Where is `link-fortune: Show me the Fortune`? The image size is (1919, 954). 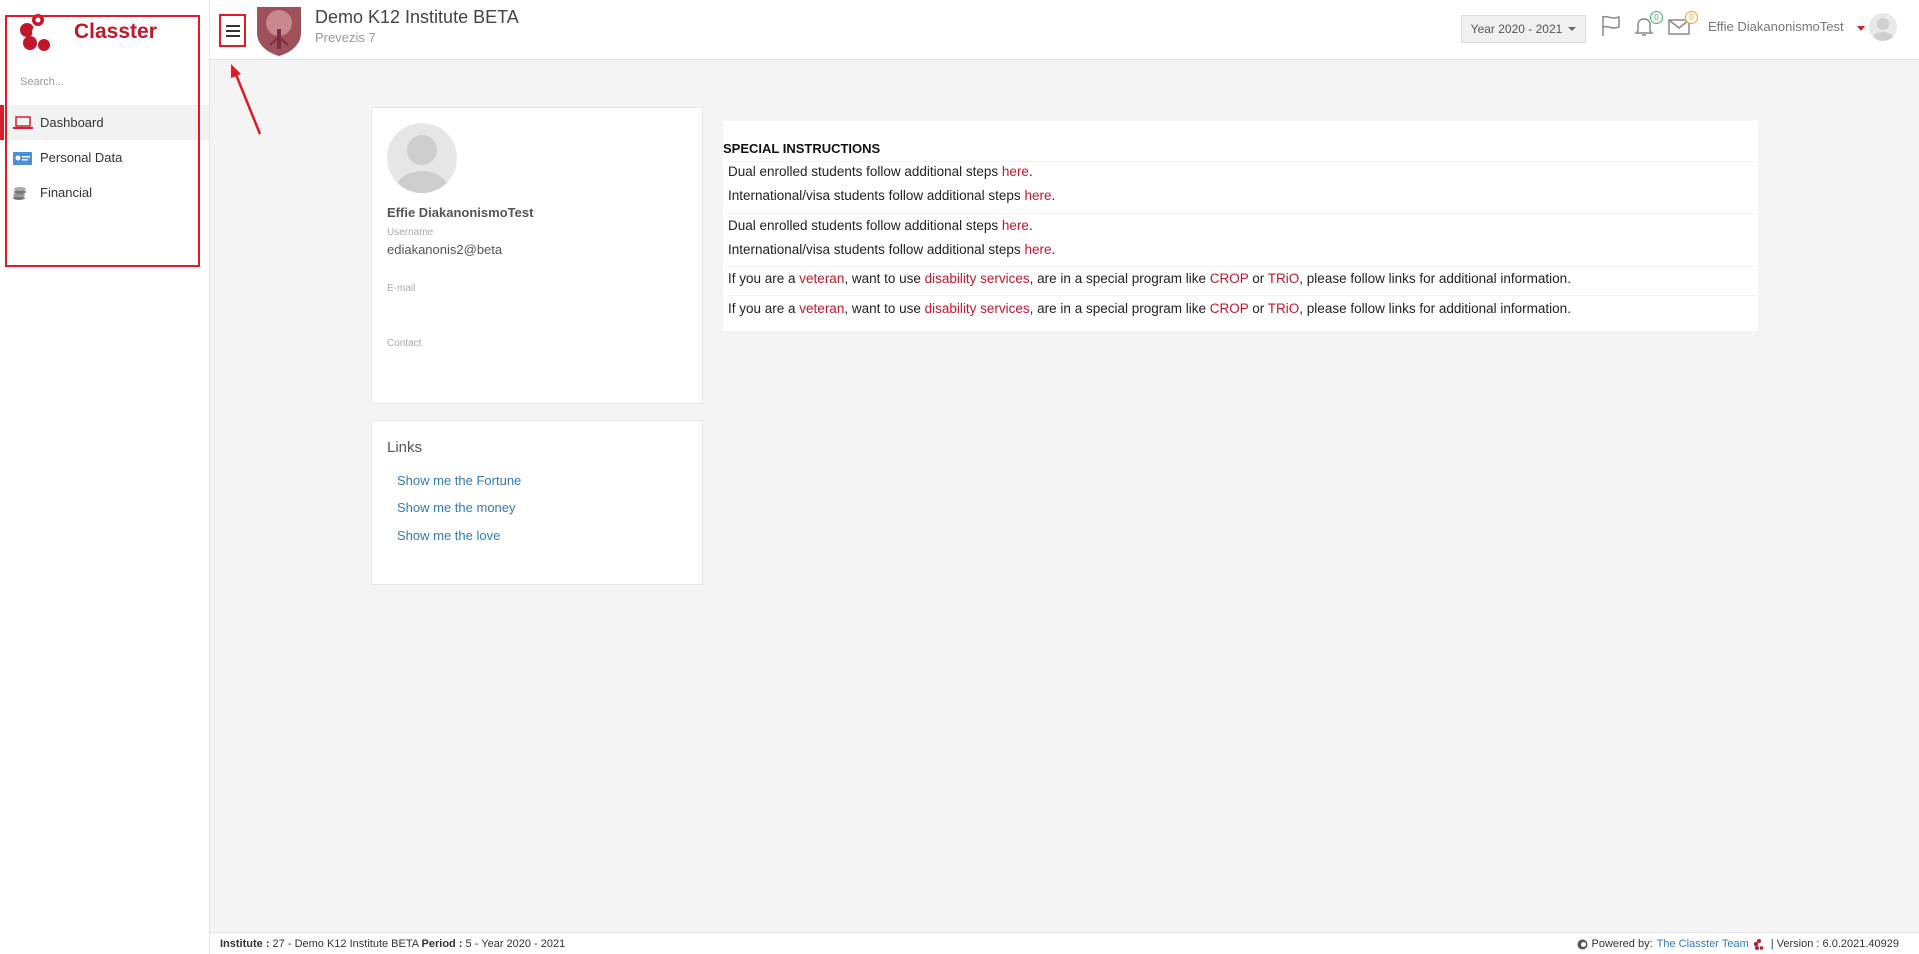 link-fortune: Show me the Fortune is located at coordinates (459, 480).